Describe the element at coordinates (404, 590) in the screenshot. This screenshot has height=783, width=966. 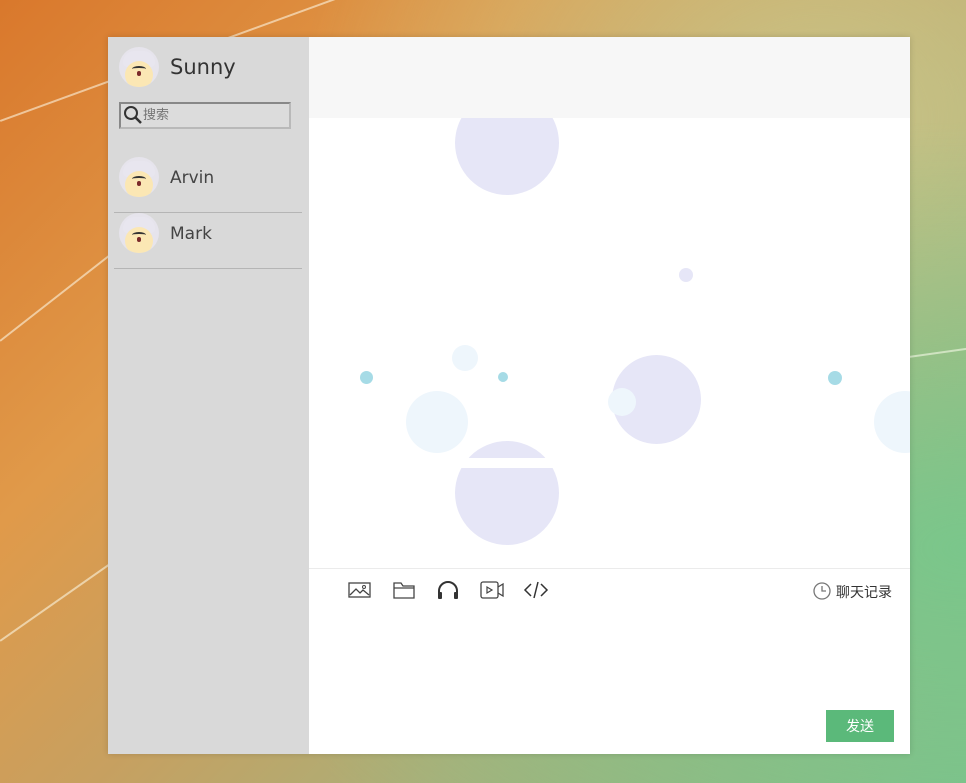
I see `folder-icon` at that location.